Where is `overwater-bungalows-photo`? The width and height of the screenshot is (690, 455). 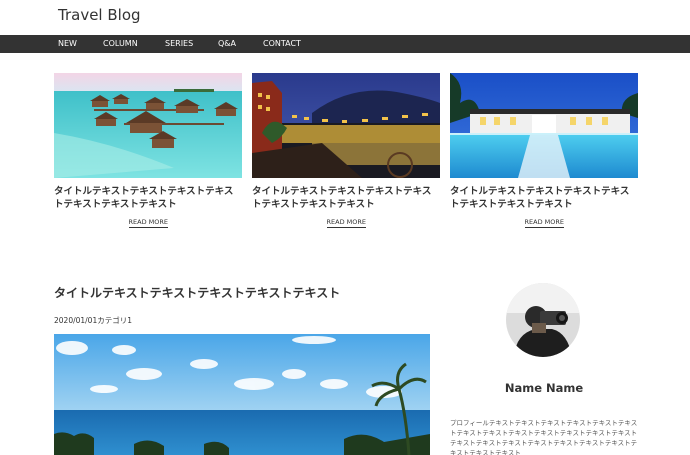
overwater-bungalows-photo is located at coordinates (148, 125).